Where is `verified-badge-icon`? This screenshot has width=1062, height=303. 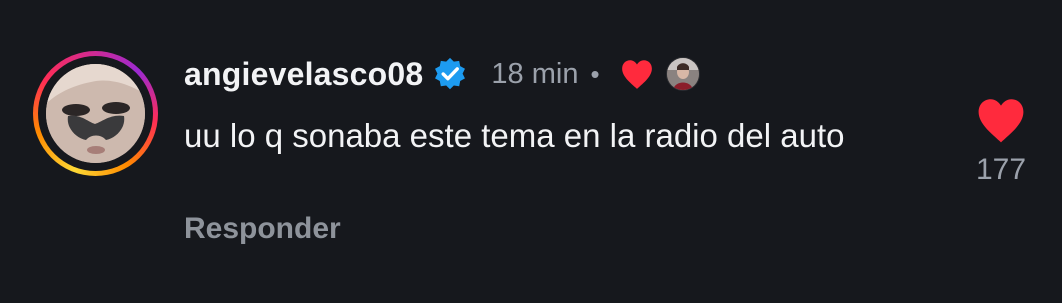 verified-badge-icon is located at coordinates (450, 74).